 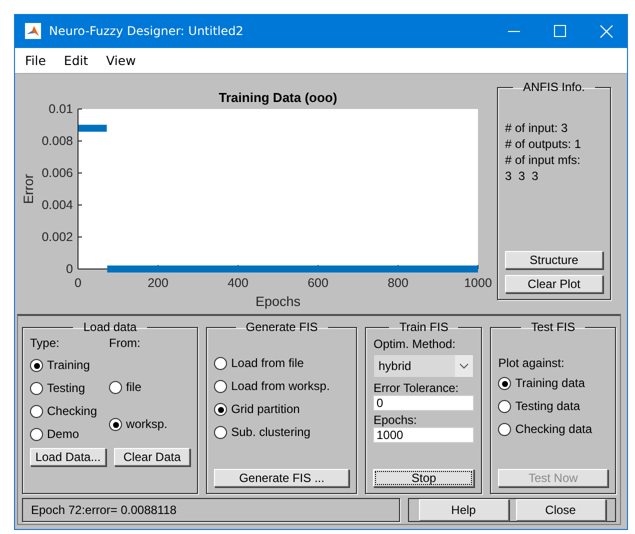 I want to click on y-tick-label: 0, so click(x=69, y=269).